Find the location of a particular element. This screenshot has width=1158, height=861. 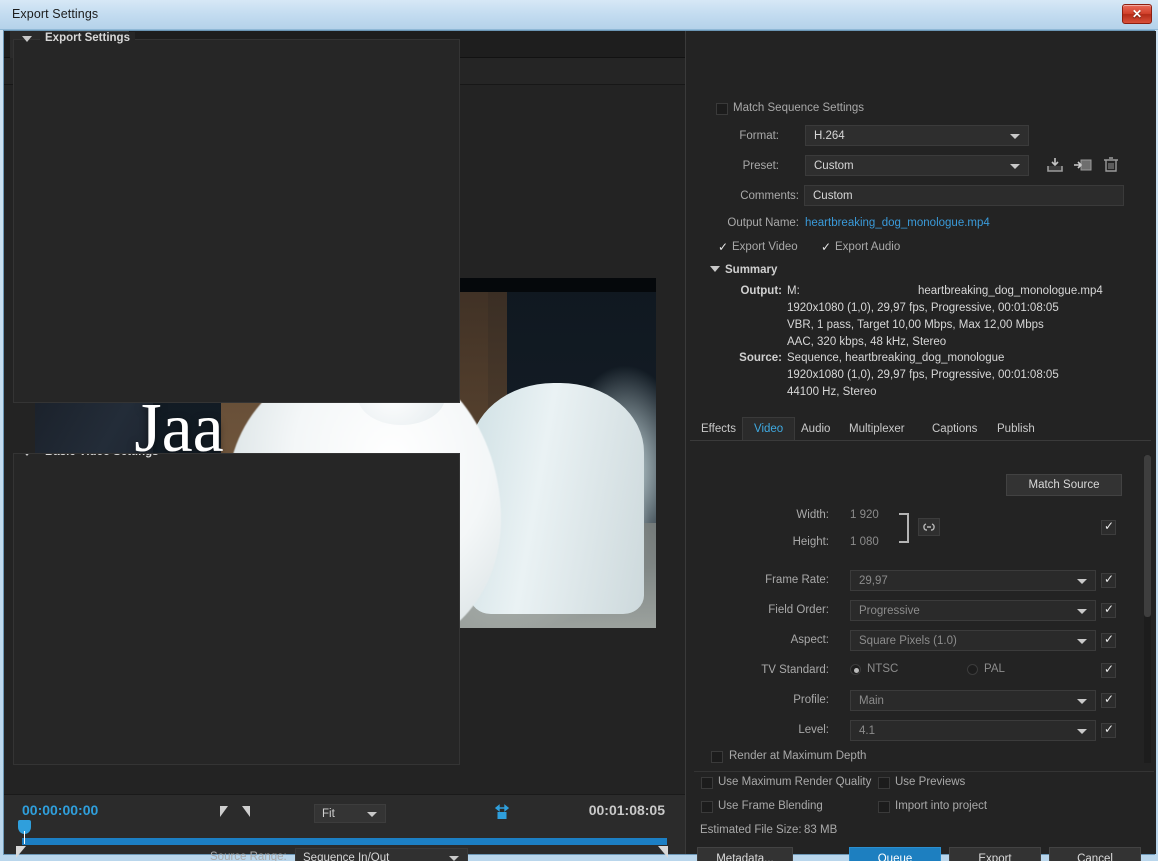

settings-scrollbar is located at coordinates (1147, 609).